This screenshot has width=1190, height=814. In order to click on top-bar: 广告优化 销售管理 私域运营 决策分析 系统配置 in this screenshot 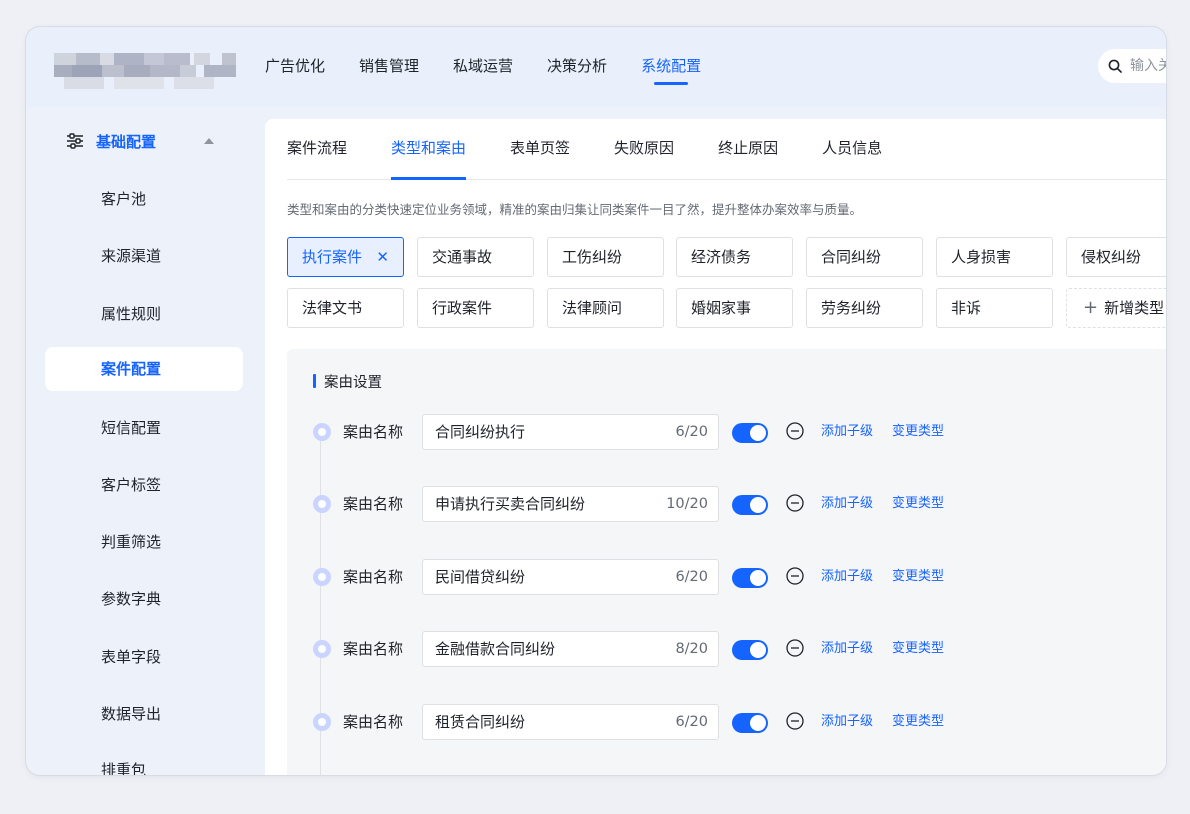, I will do `click(596, 67)`.